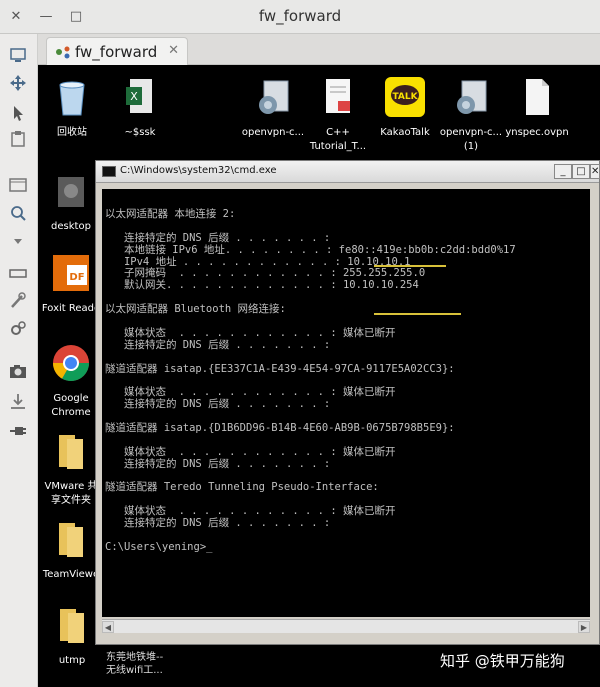 This screenshot has width=600, height=687. Describe the element at coordinates (537, 97) in the screenshot. I see `file-icon` at that location.